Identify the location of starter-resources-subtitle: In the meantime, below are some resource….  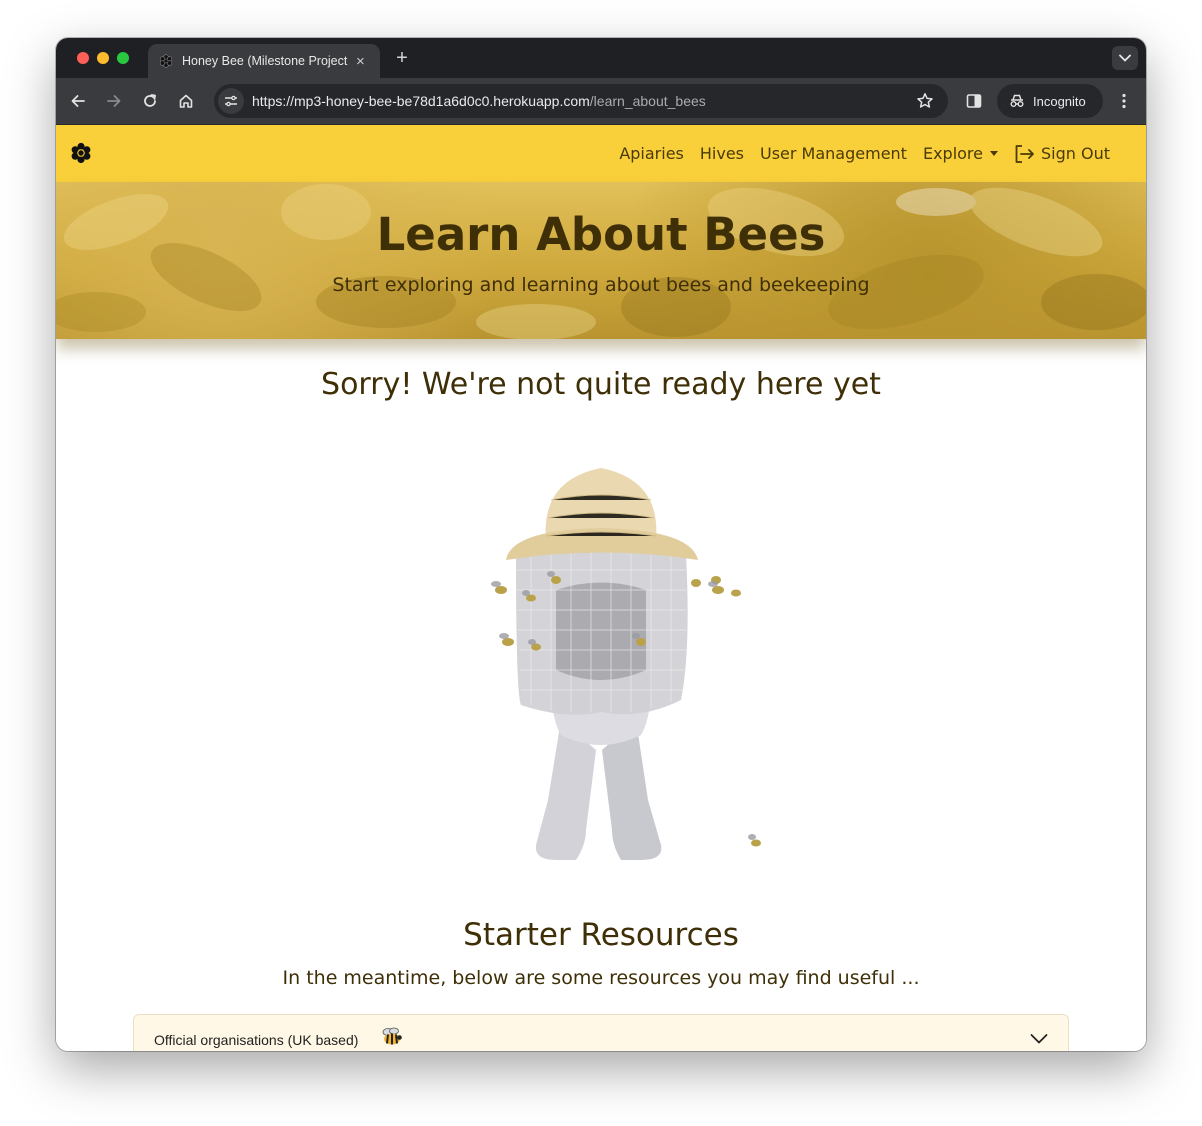
(601, 978).